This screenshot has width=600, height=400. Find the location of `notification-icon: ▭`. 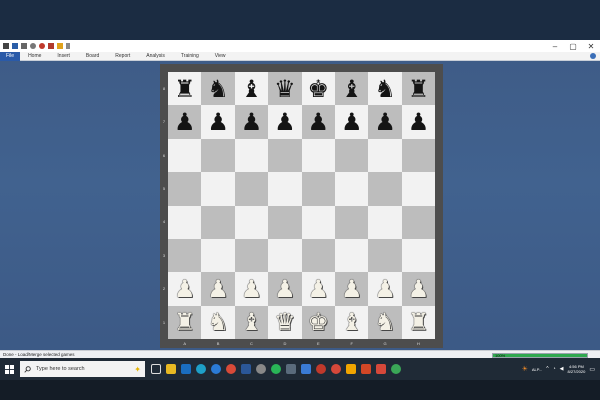

notification-icon: ▭ is located at coordinates (592, 369).